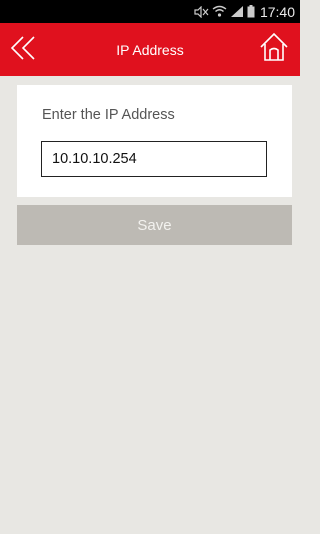  I want to click on page-title: IP Address, so click(150, 49).